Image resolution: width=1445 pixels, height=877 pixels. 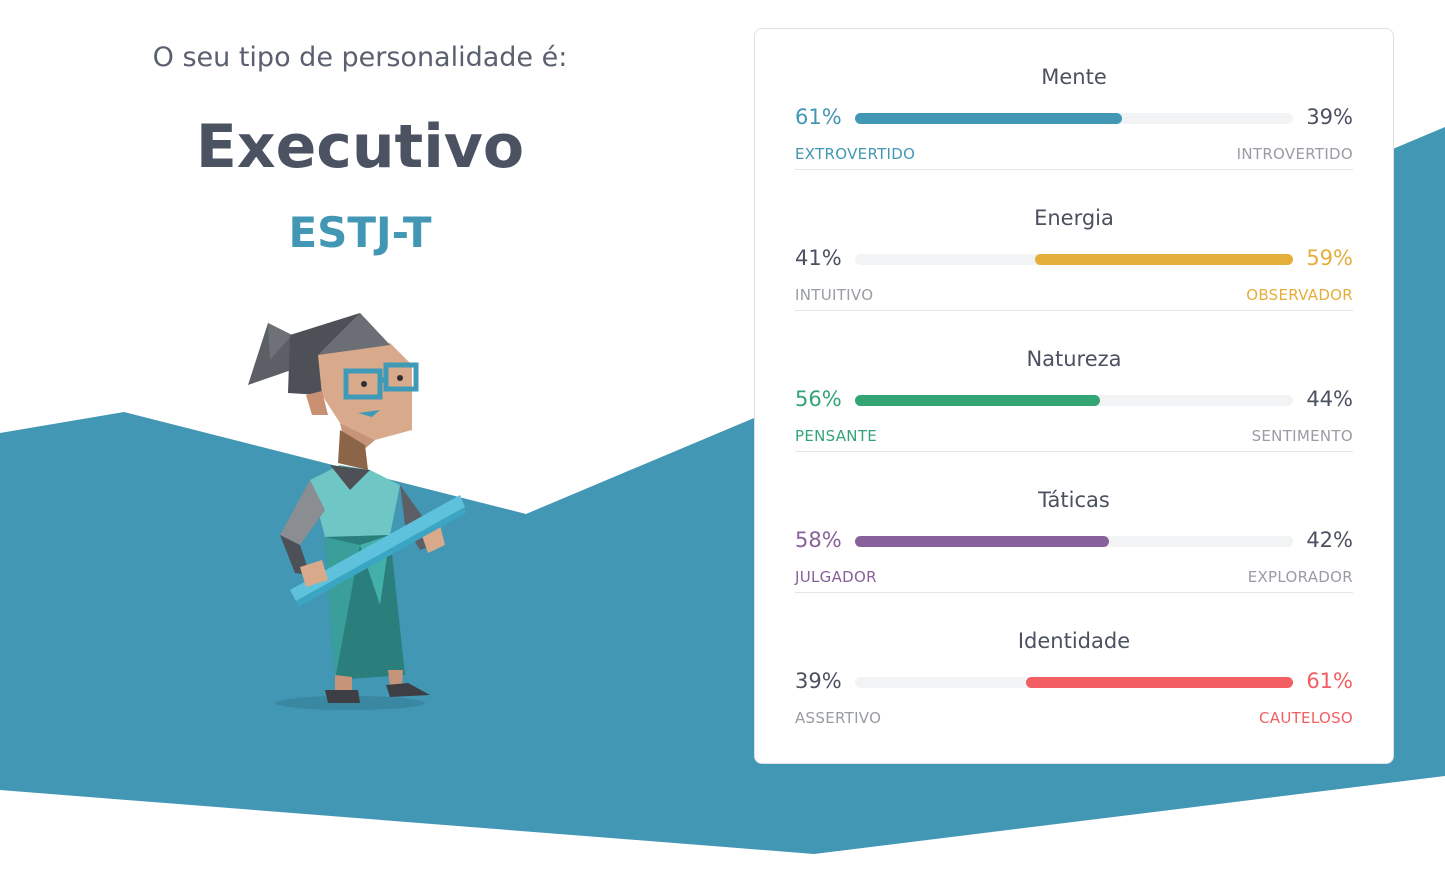 I want to click on trait-right-percentage: 44%, so click(x=1329, y=399).